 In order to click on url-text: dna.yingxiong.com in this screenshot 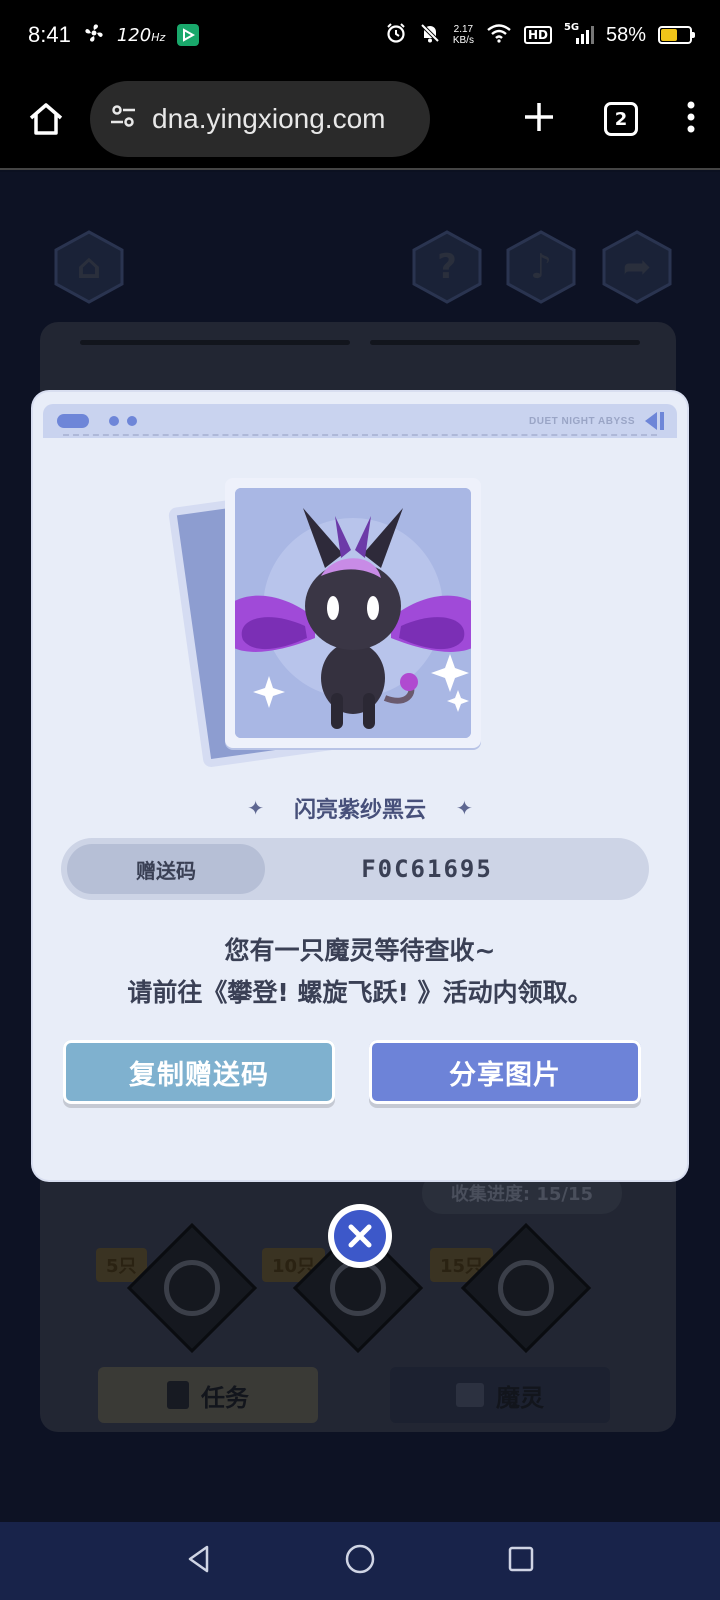, I will do `click(269, 118)`.